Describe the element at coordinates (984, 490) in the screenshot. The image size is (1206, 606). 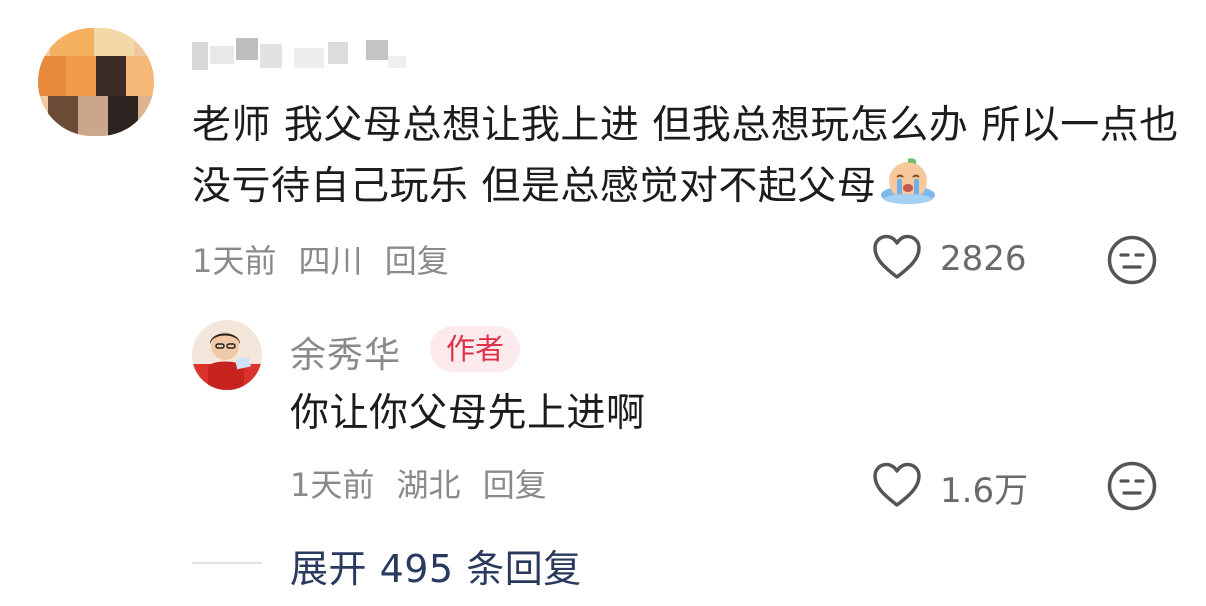
I see `reply-like-count: 1.6万` at that location.